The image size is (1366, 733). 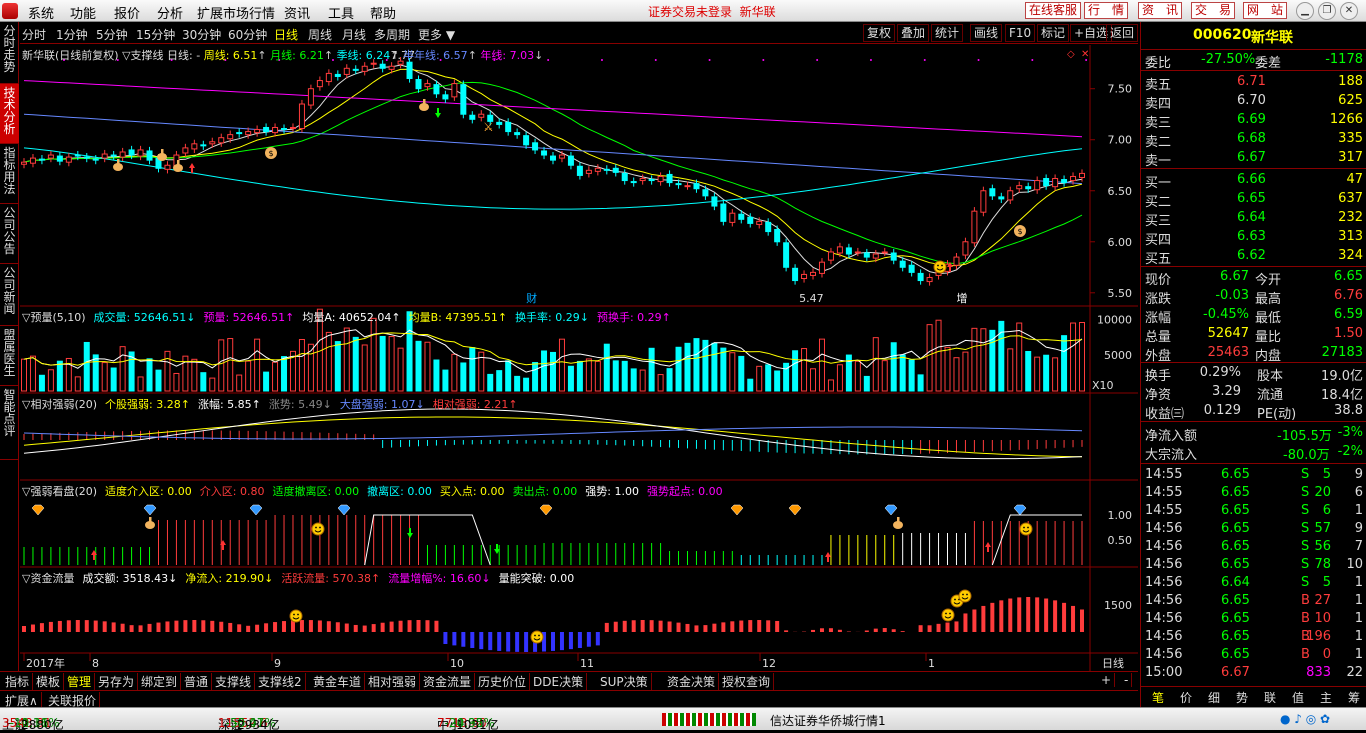 What do you see at coordinates (9, 295) in the screenshot?
I see `tab-company-news: 公司新闻` at bounding box center [9, 295].